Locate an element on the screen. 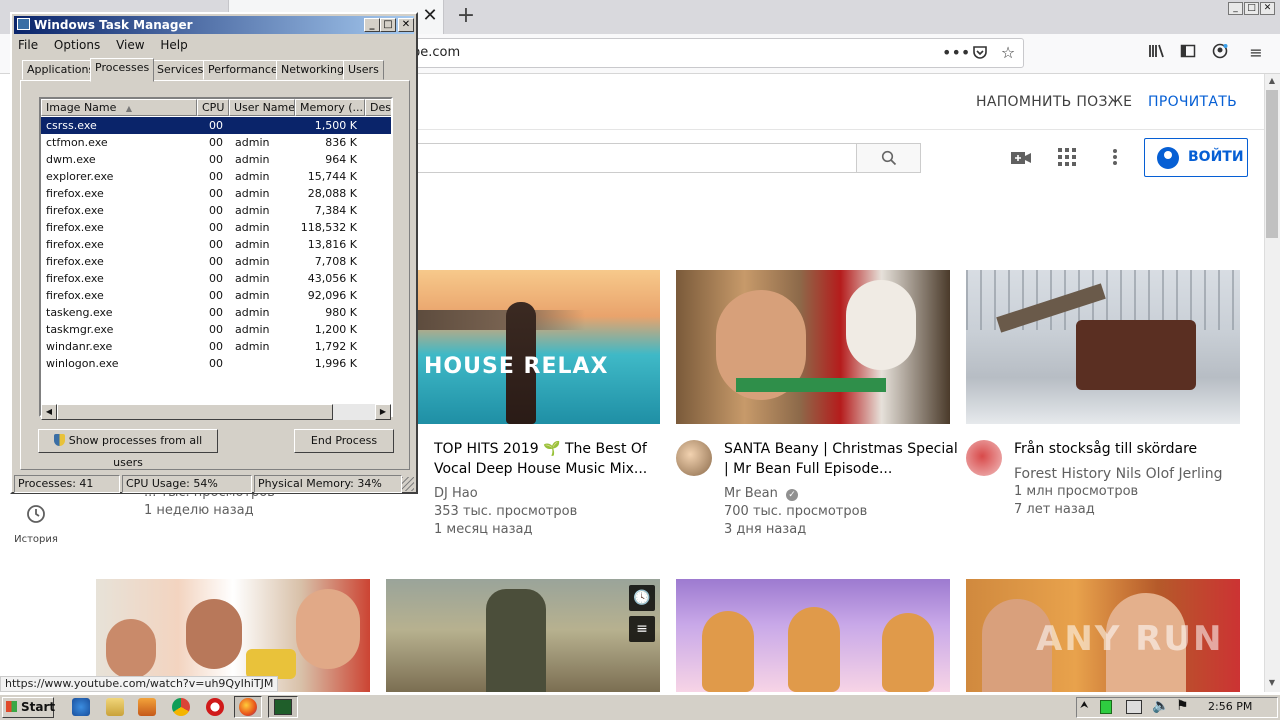  col-user-name: User Name is located at coordinates (262, 107).